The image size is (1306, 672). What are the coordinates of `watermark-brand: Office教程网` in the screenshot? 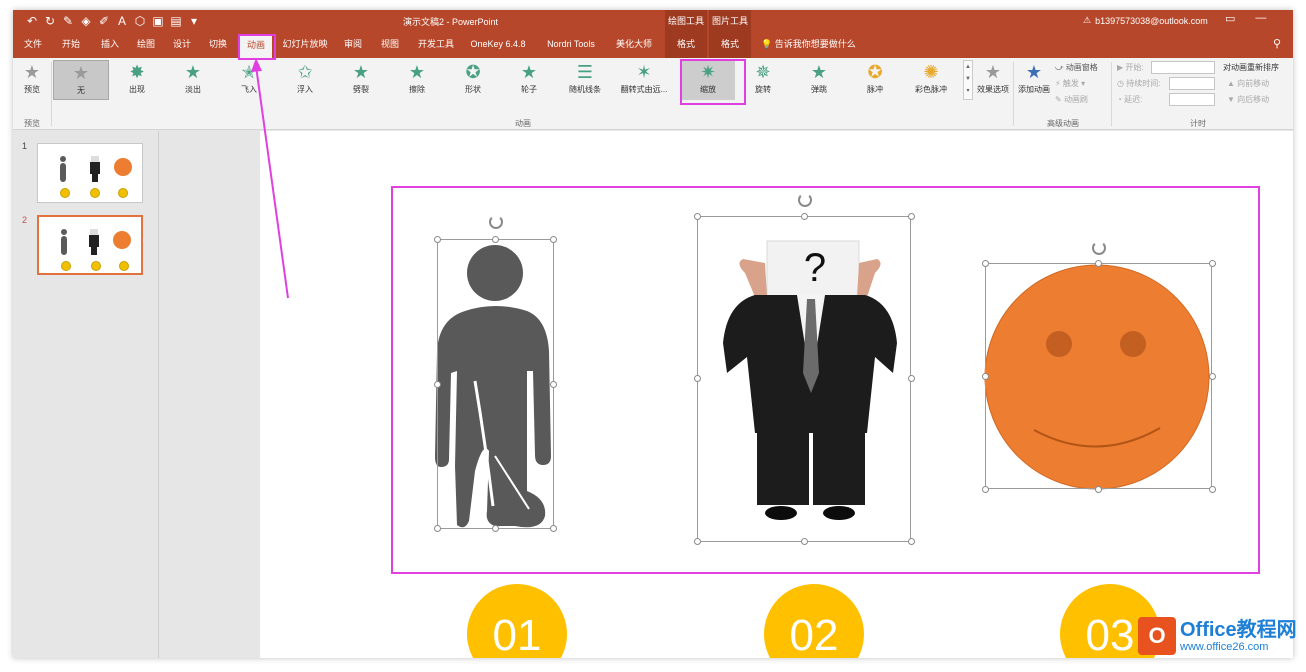 It's located at (1238, 630).